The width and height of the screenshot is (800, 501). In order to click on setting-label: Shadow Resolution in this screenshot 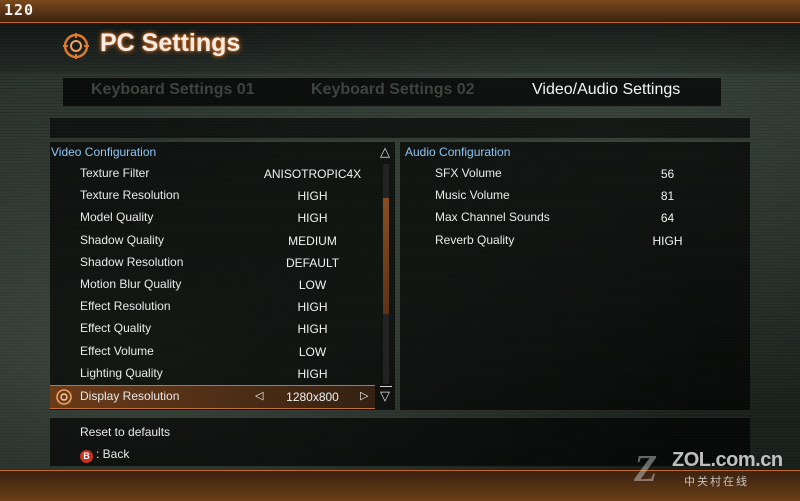, I will do `click(132, 262)`.